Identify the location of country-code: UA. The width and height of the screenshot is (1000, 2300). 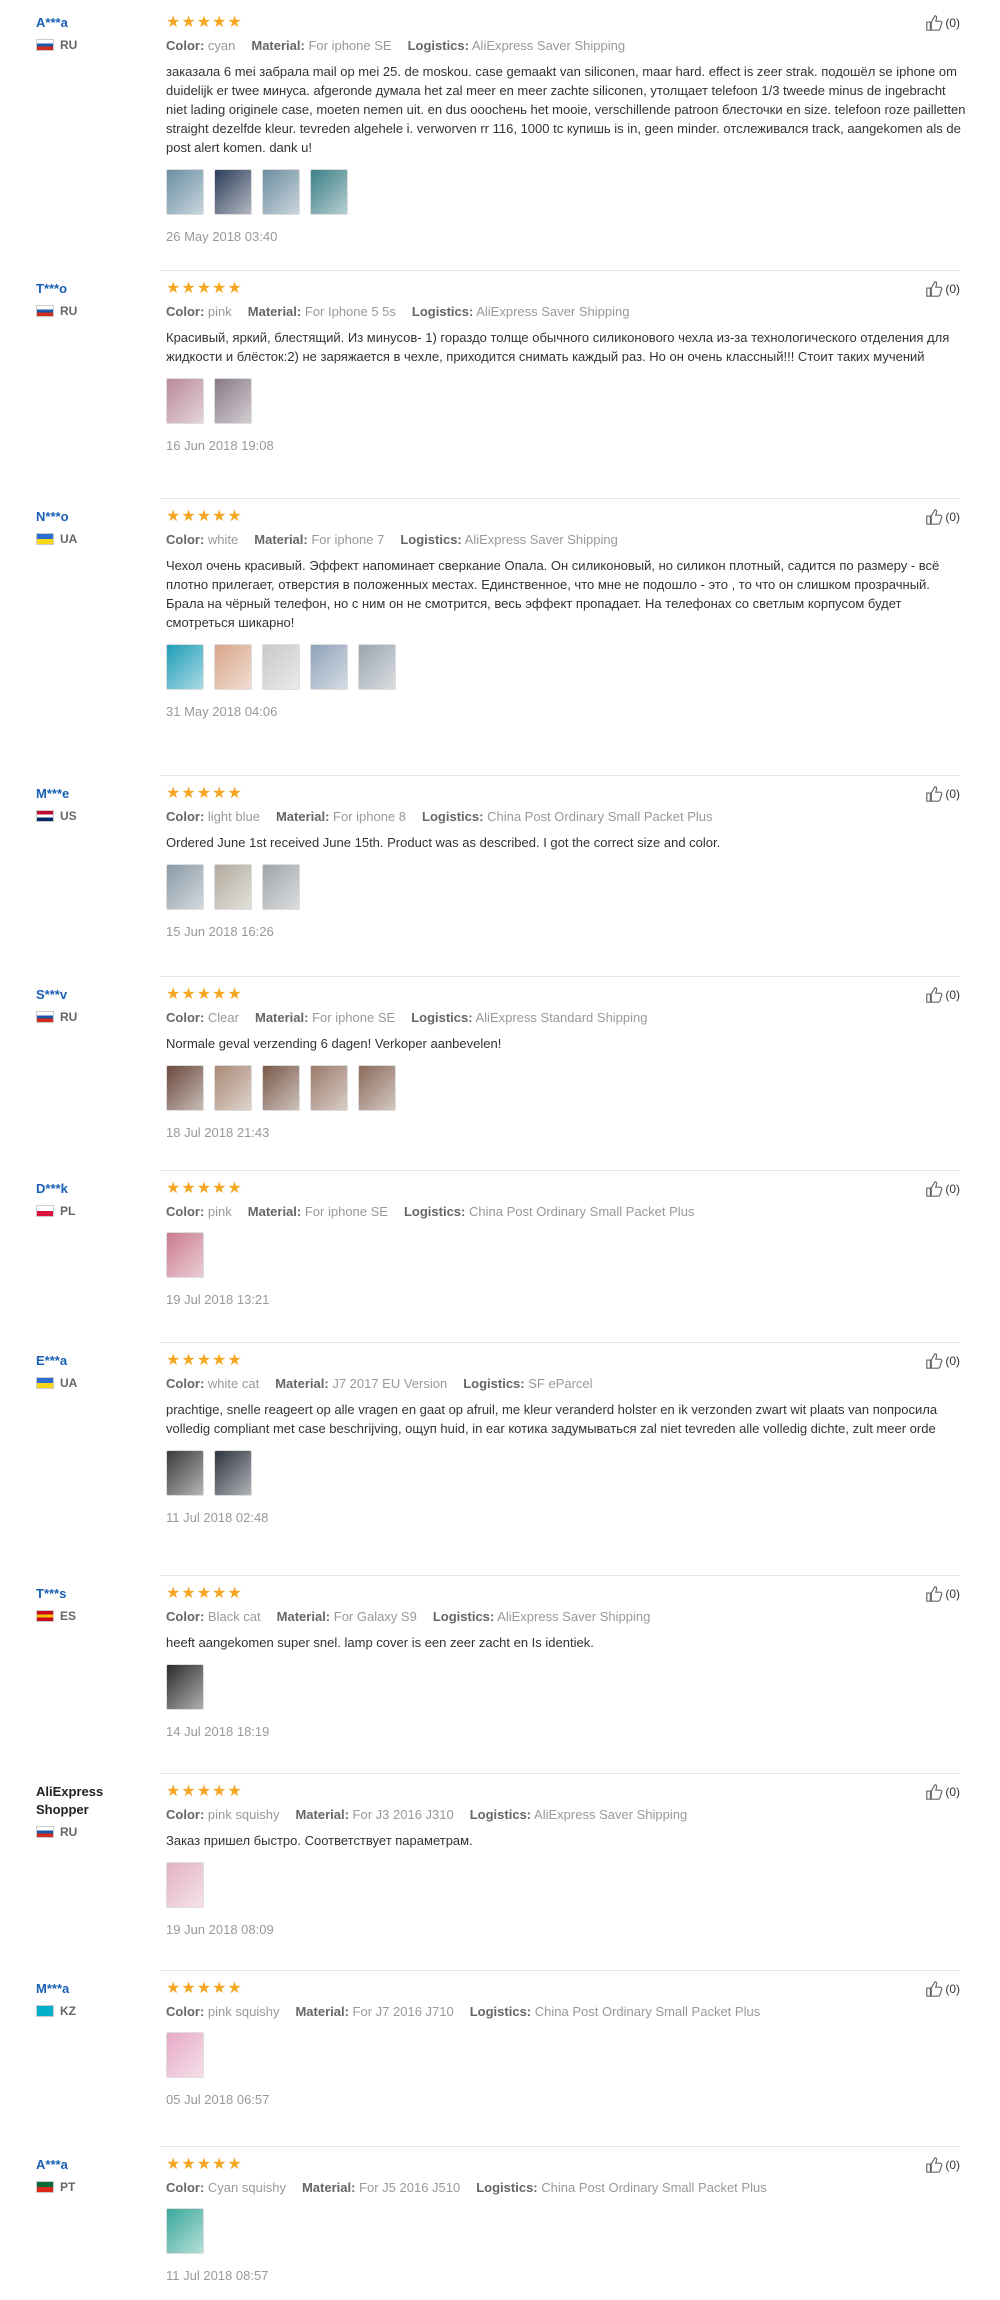
(69, 1383).